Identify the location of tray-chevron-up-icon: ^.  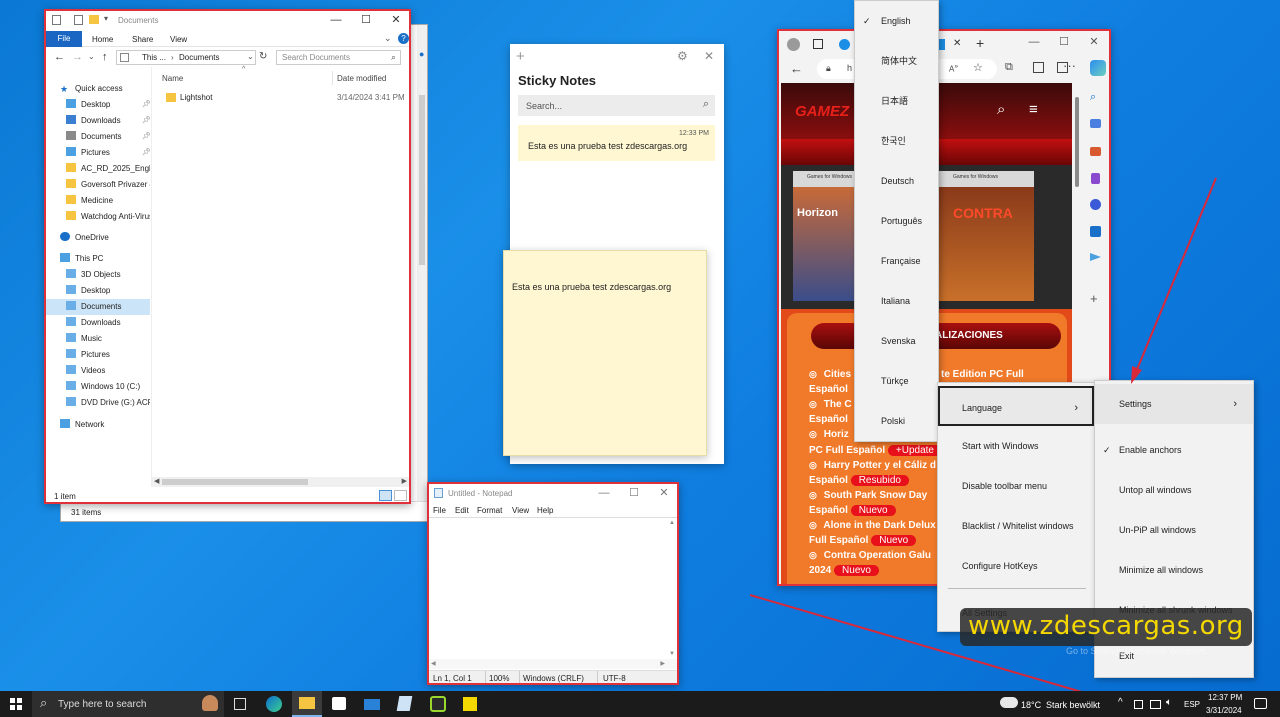
(1120, 702).